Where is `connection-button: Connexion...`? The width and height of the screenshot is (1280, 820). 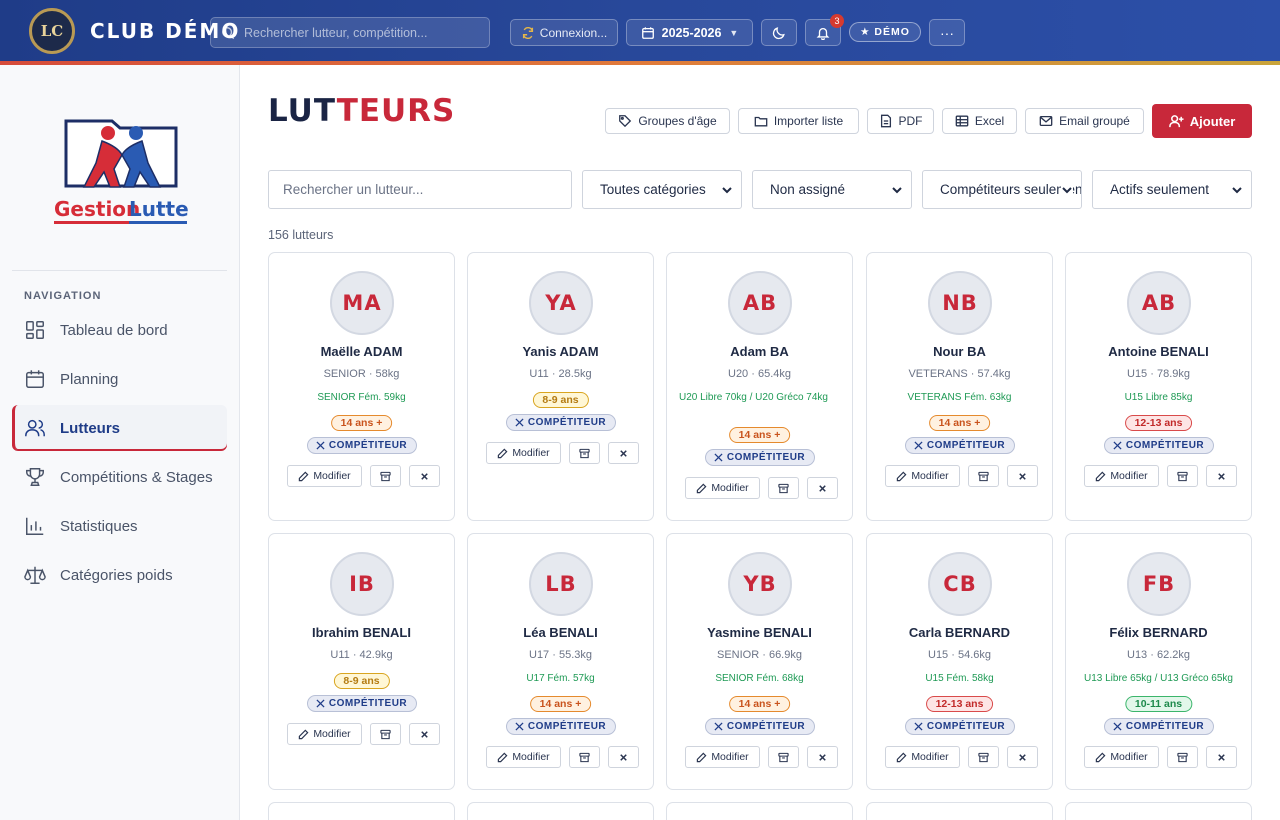
connection-button: Connexion... is located at coordinates (564, 32).